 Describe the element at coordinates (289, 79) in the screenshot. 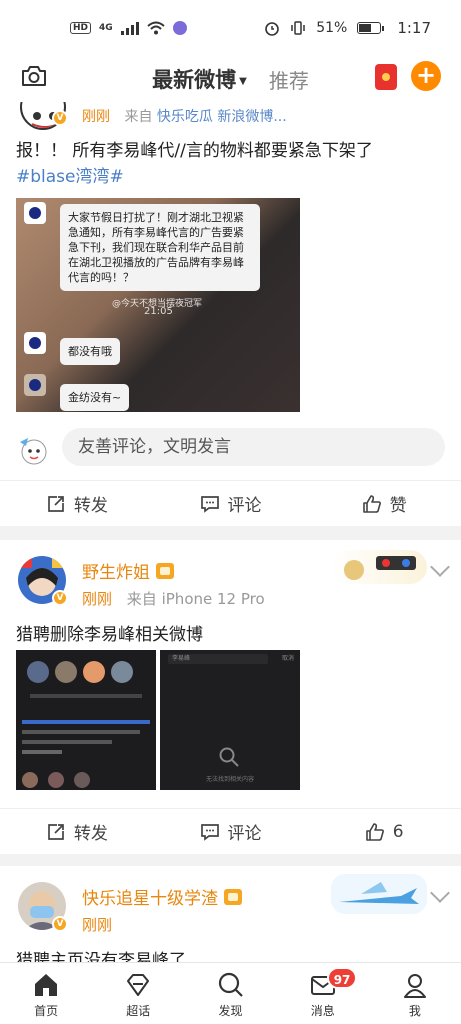

I see `tab-recommend: 推荐` at that location.